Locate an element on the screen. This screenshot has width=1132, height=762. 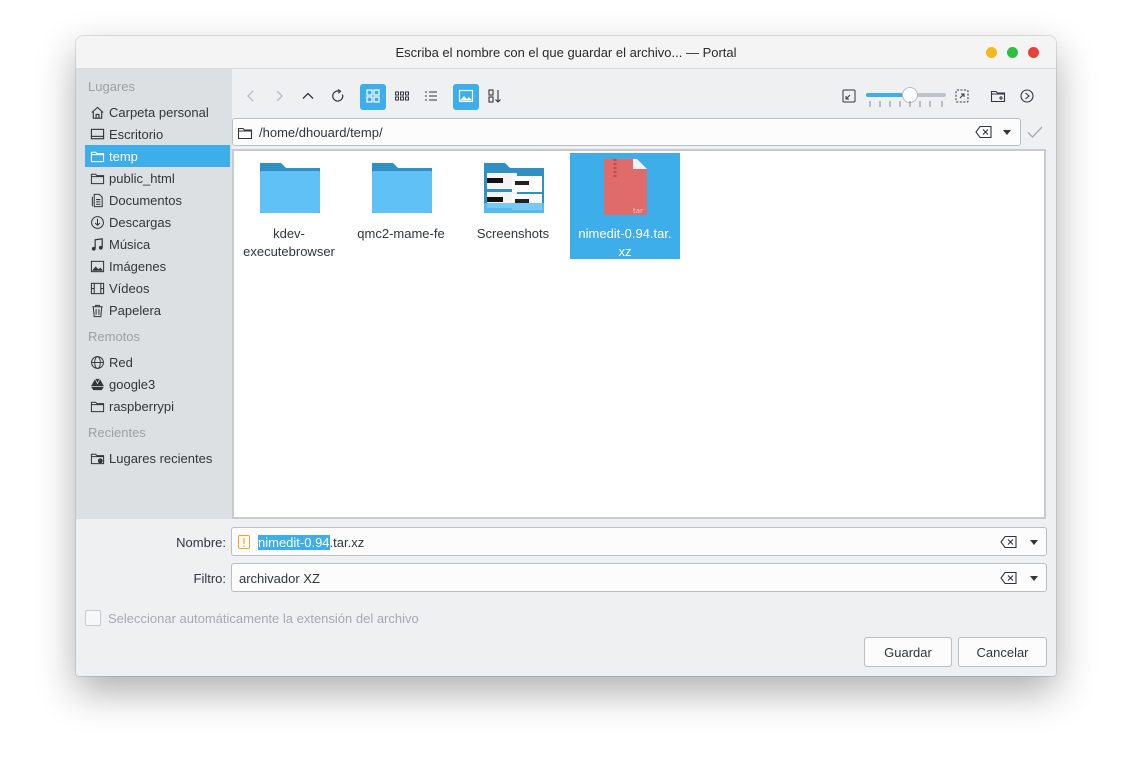
sidebar-item-downloads: Descargas is located at coordinates (157, 222).